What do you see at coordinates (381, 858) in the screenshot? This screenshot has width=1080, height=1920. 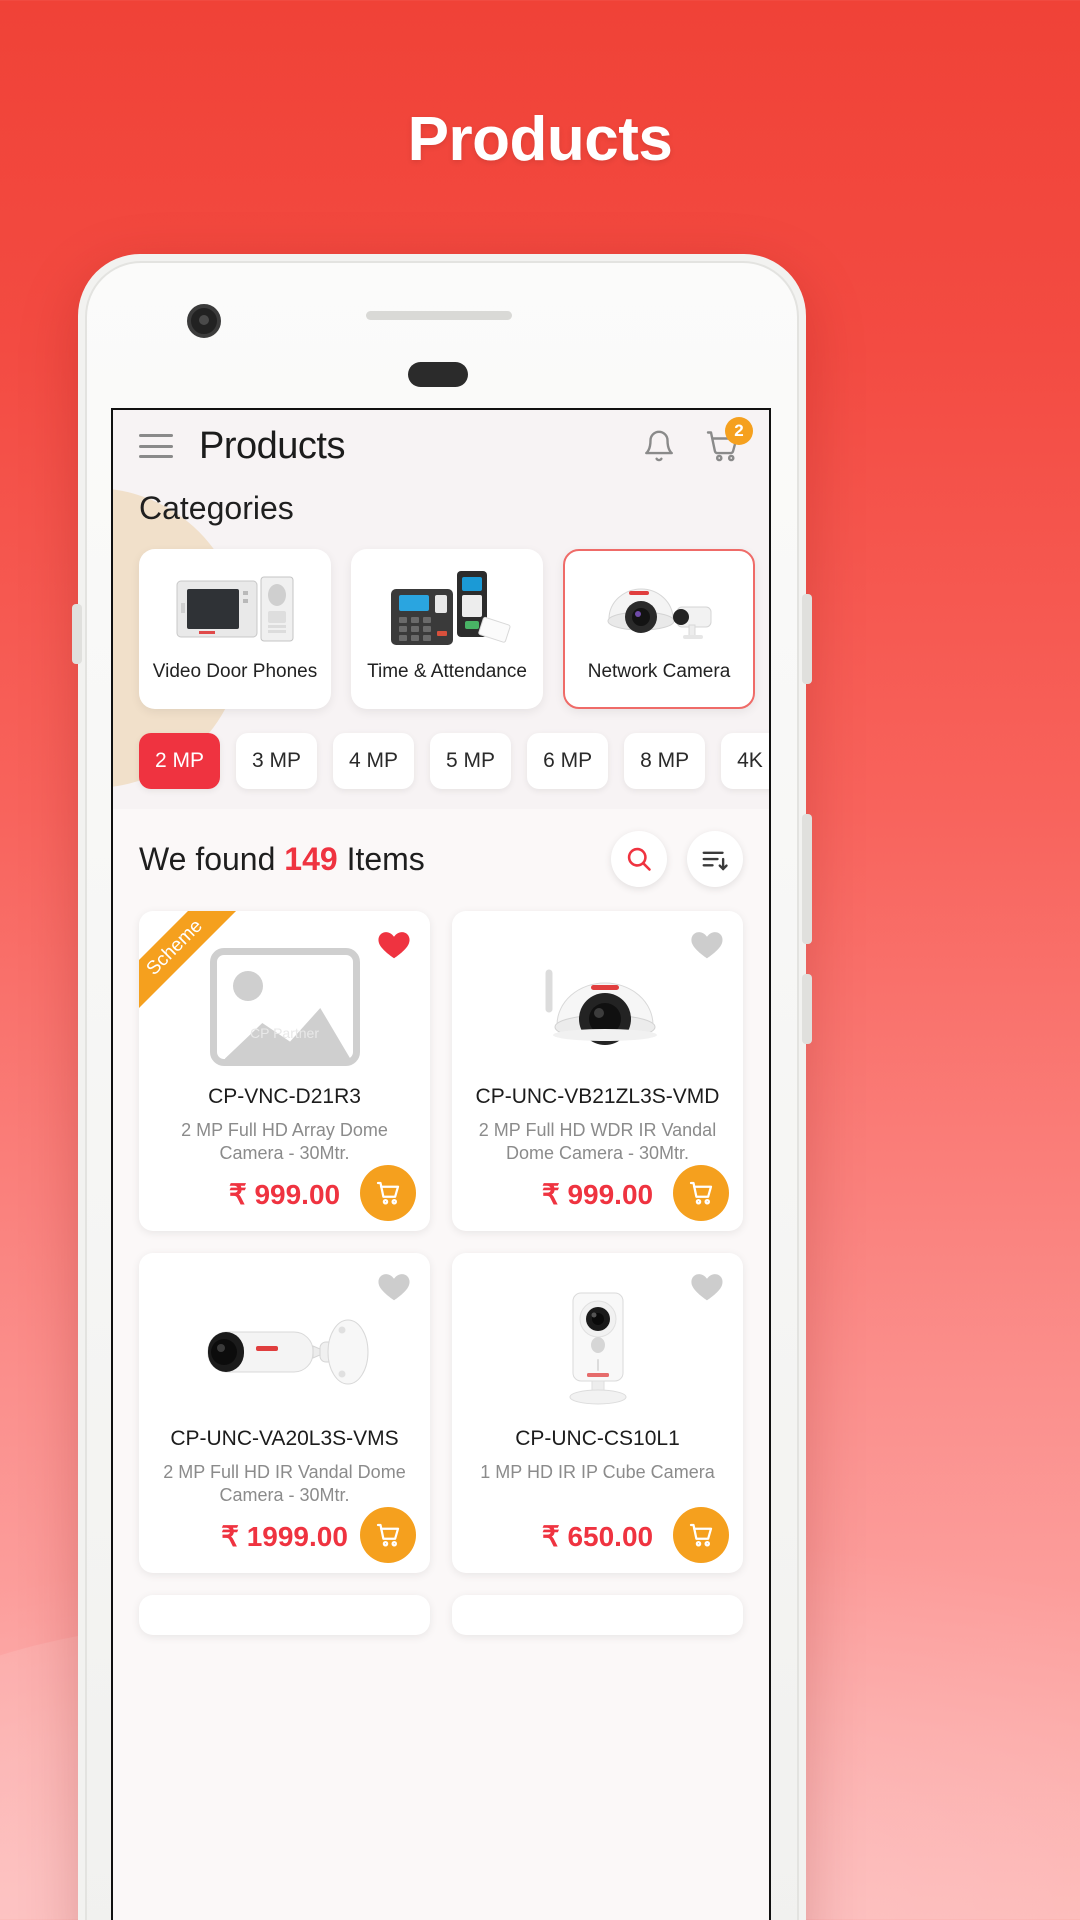 I see `results-suffix: Items` at bounding box center [381, 858].